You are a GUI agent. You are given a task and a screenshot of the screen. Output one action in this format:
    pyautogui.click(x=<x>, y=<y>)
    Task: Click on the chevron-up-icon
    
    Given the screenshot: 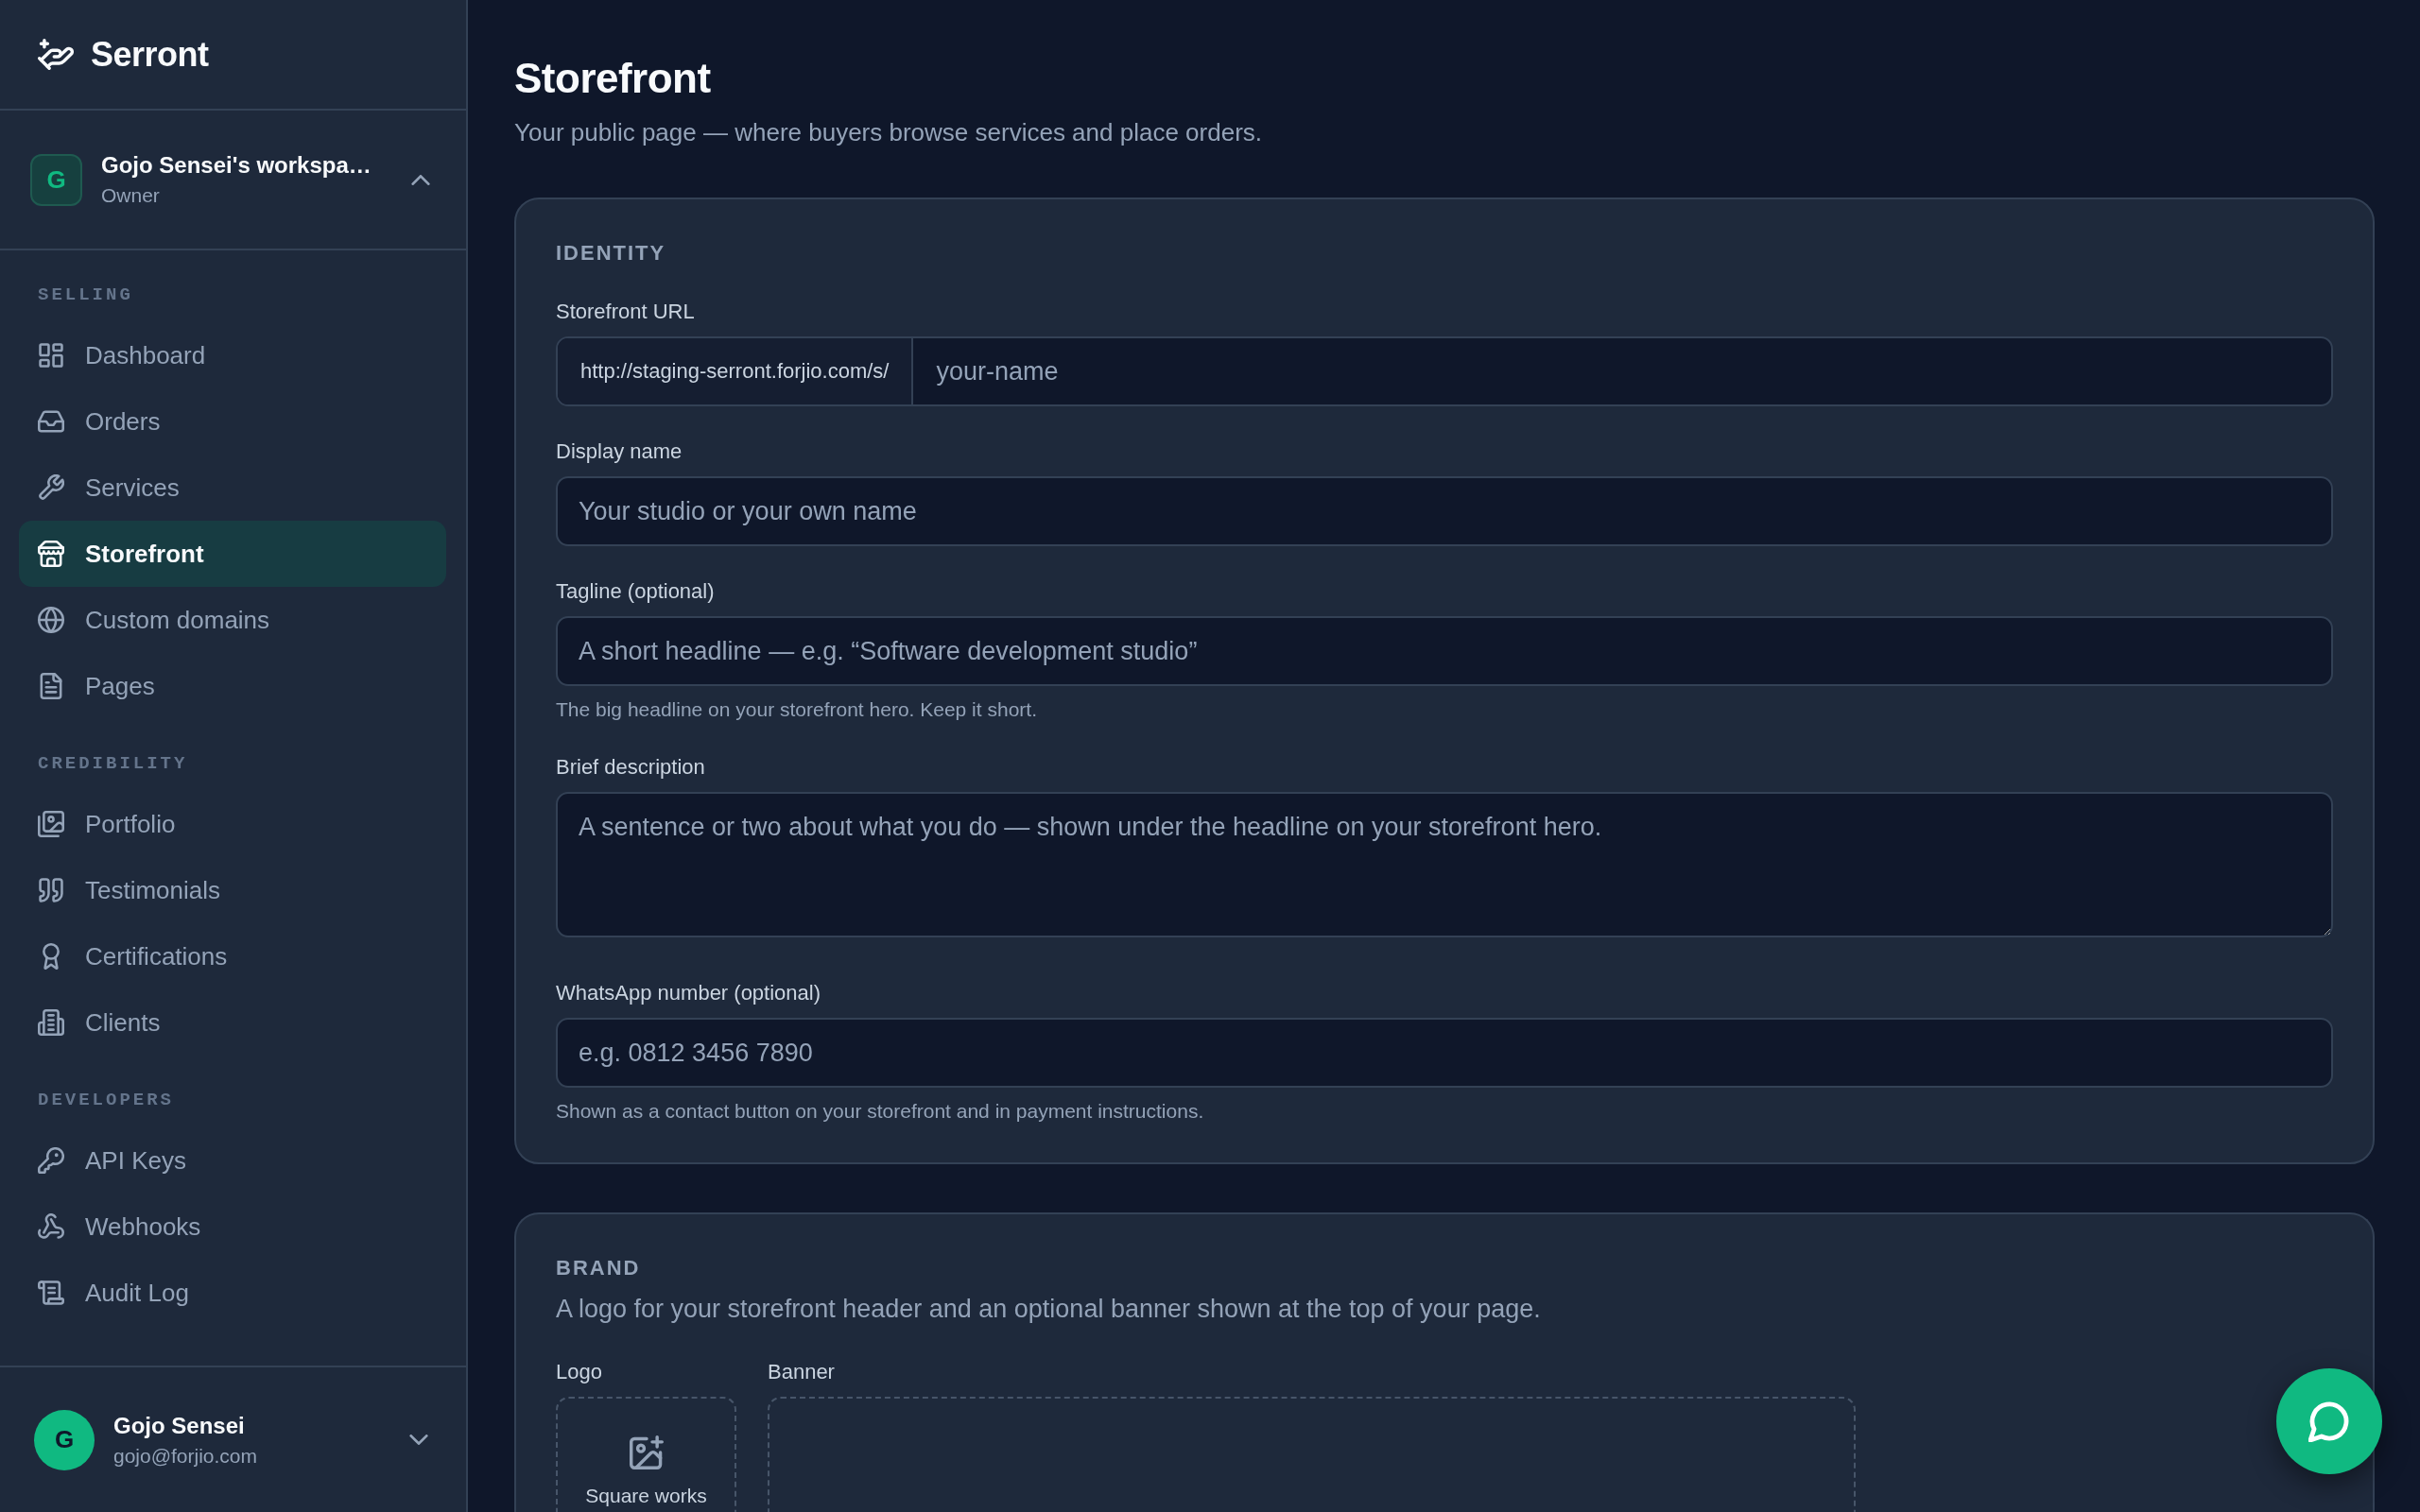 What is the action you would take?
    pyautogui.click(x=421, y=179)
    